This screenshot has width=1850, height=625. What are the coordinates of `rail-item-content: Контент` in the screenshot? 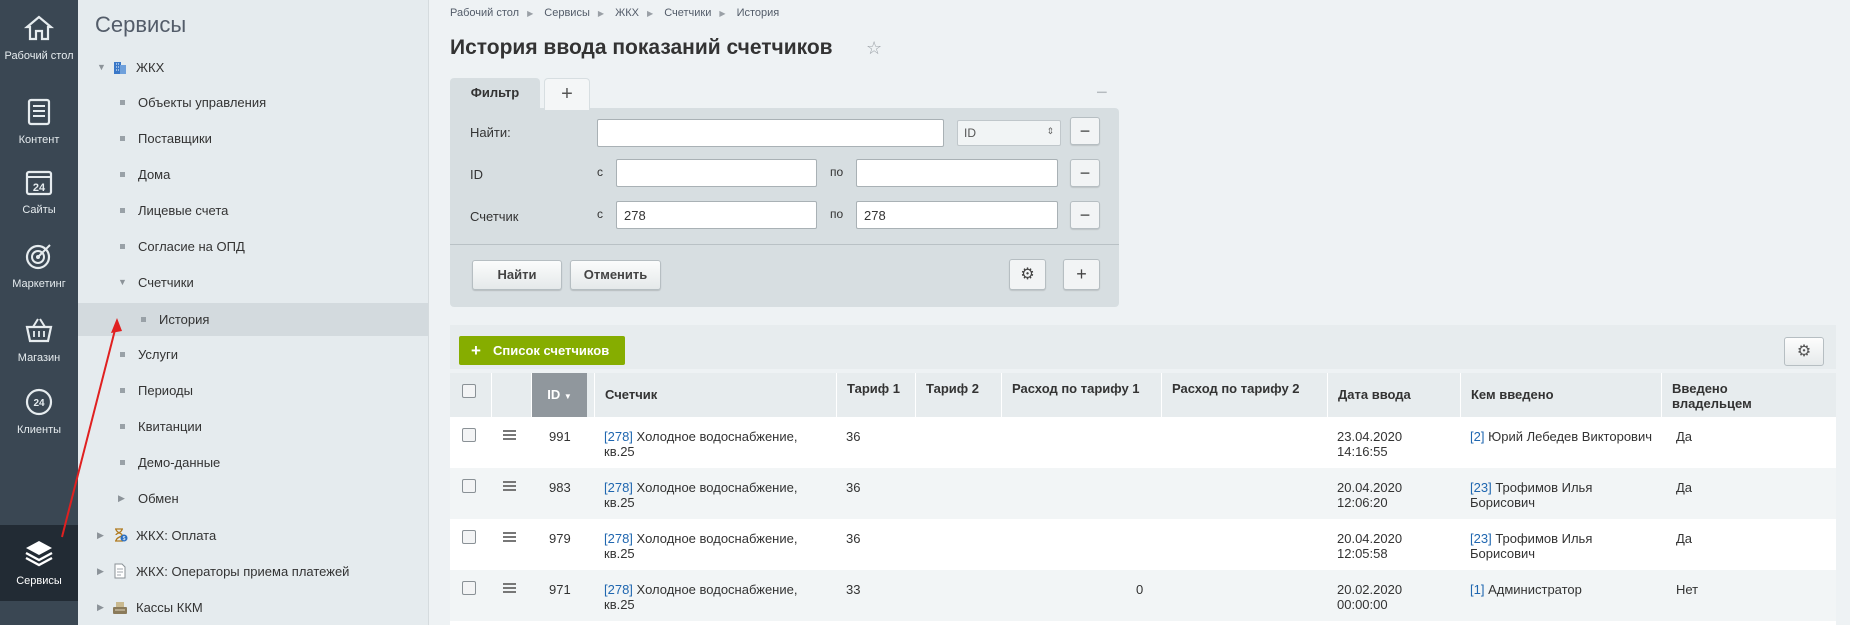 It's located at (39, 124).